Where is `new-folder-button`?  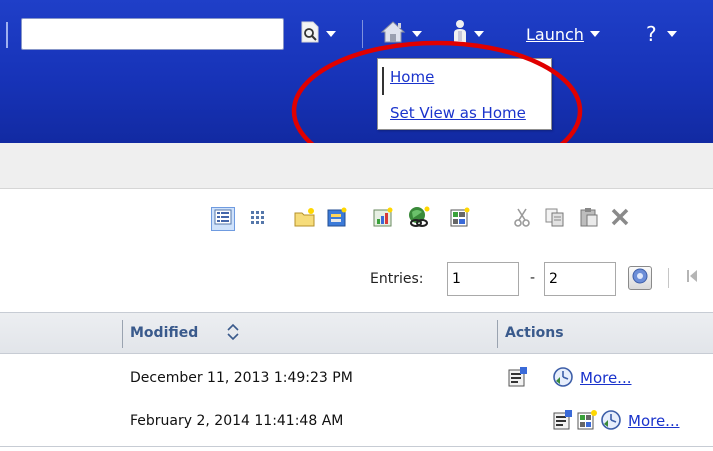
new-folder-button is located at coordinates (305, 219).